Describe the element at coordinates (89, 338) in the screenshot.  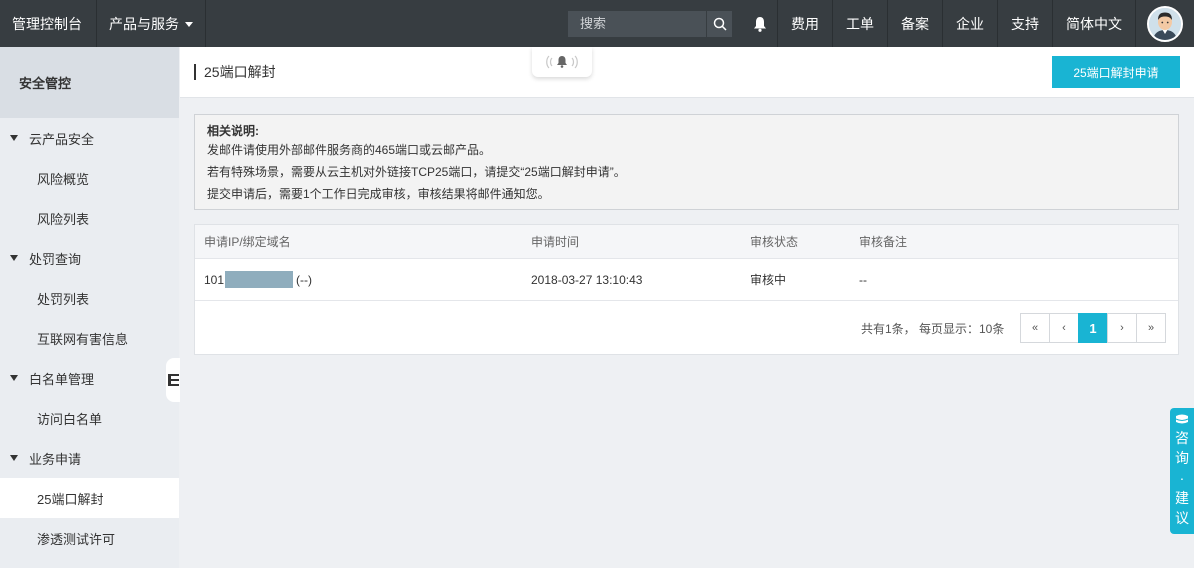
I see `sidebar-item-harmful-info: 互联网有害信息` at that location.